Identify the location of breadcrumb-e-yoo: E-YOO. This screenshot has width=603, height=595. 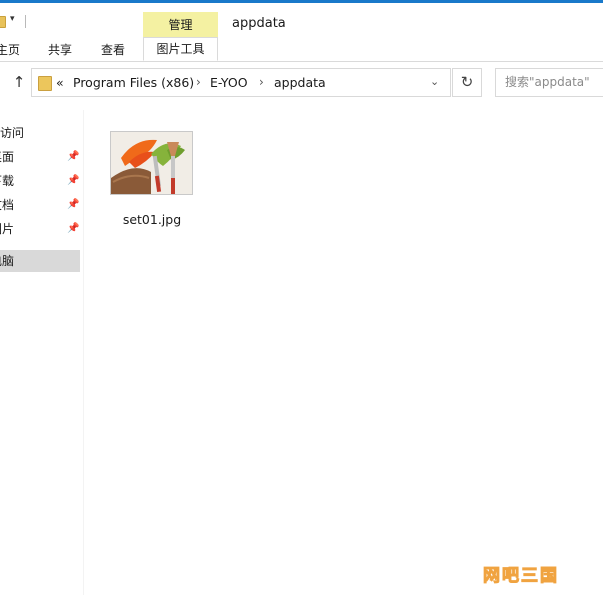
(229, 82).